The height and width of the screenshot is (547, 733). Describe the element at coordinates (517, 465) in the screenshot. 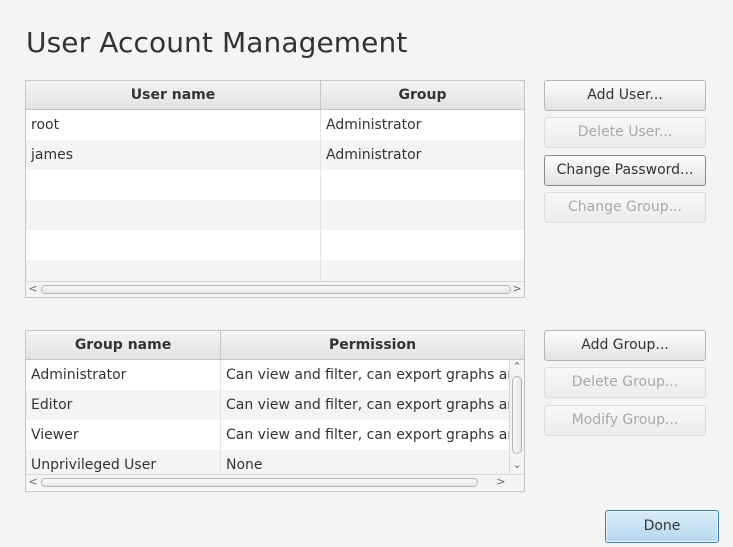

I see `scroll-down-icon: ⌄` at that location.